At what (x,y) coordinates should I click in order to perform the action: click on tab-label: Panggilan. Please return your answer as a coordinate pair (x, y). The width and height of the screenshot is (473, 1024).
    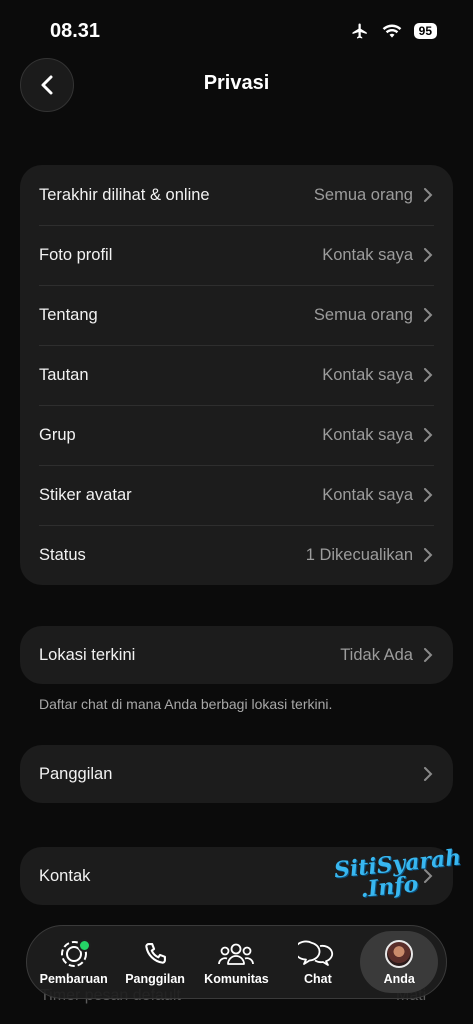
    Looking at the image, I should click on (155, 978).